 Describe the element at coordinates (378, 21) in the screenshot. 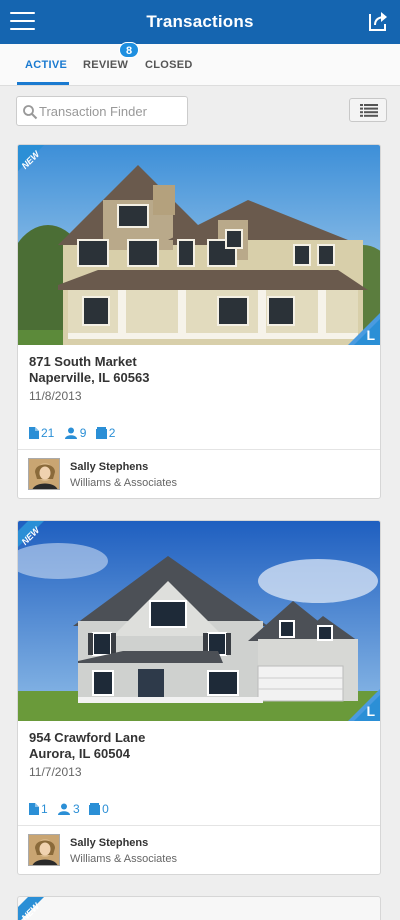

I see `share-export-icon` at that location.